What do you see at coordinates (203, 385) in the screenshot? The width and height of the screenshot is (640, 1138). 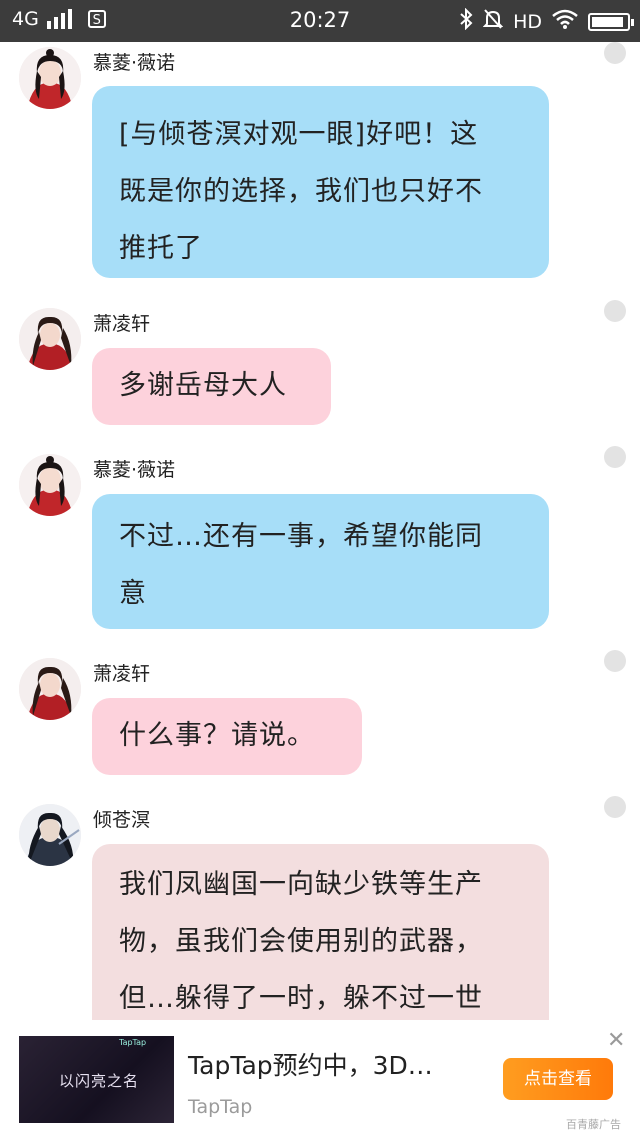 I see `message-line: 多谢岳母大人` at bounding box center [203, 385].